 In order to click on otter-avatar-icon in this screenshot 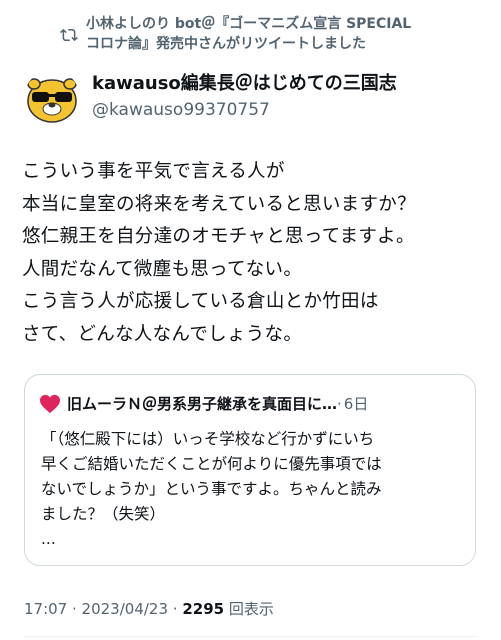, I will do `click(52, 98)`.